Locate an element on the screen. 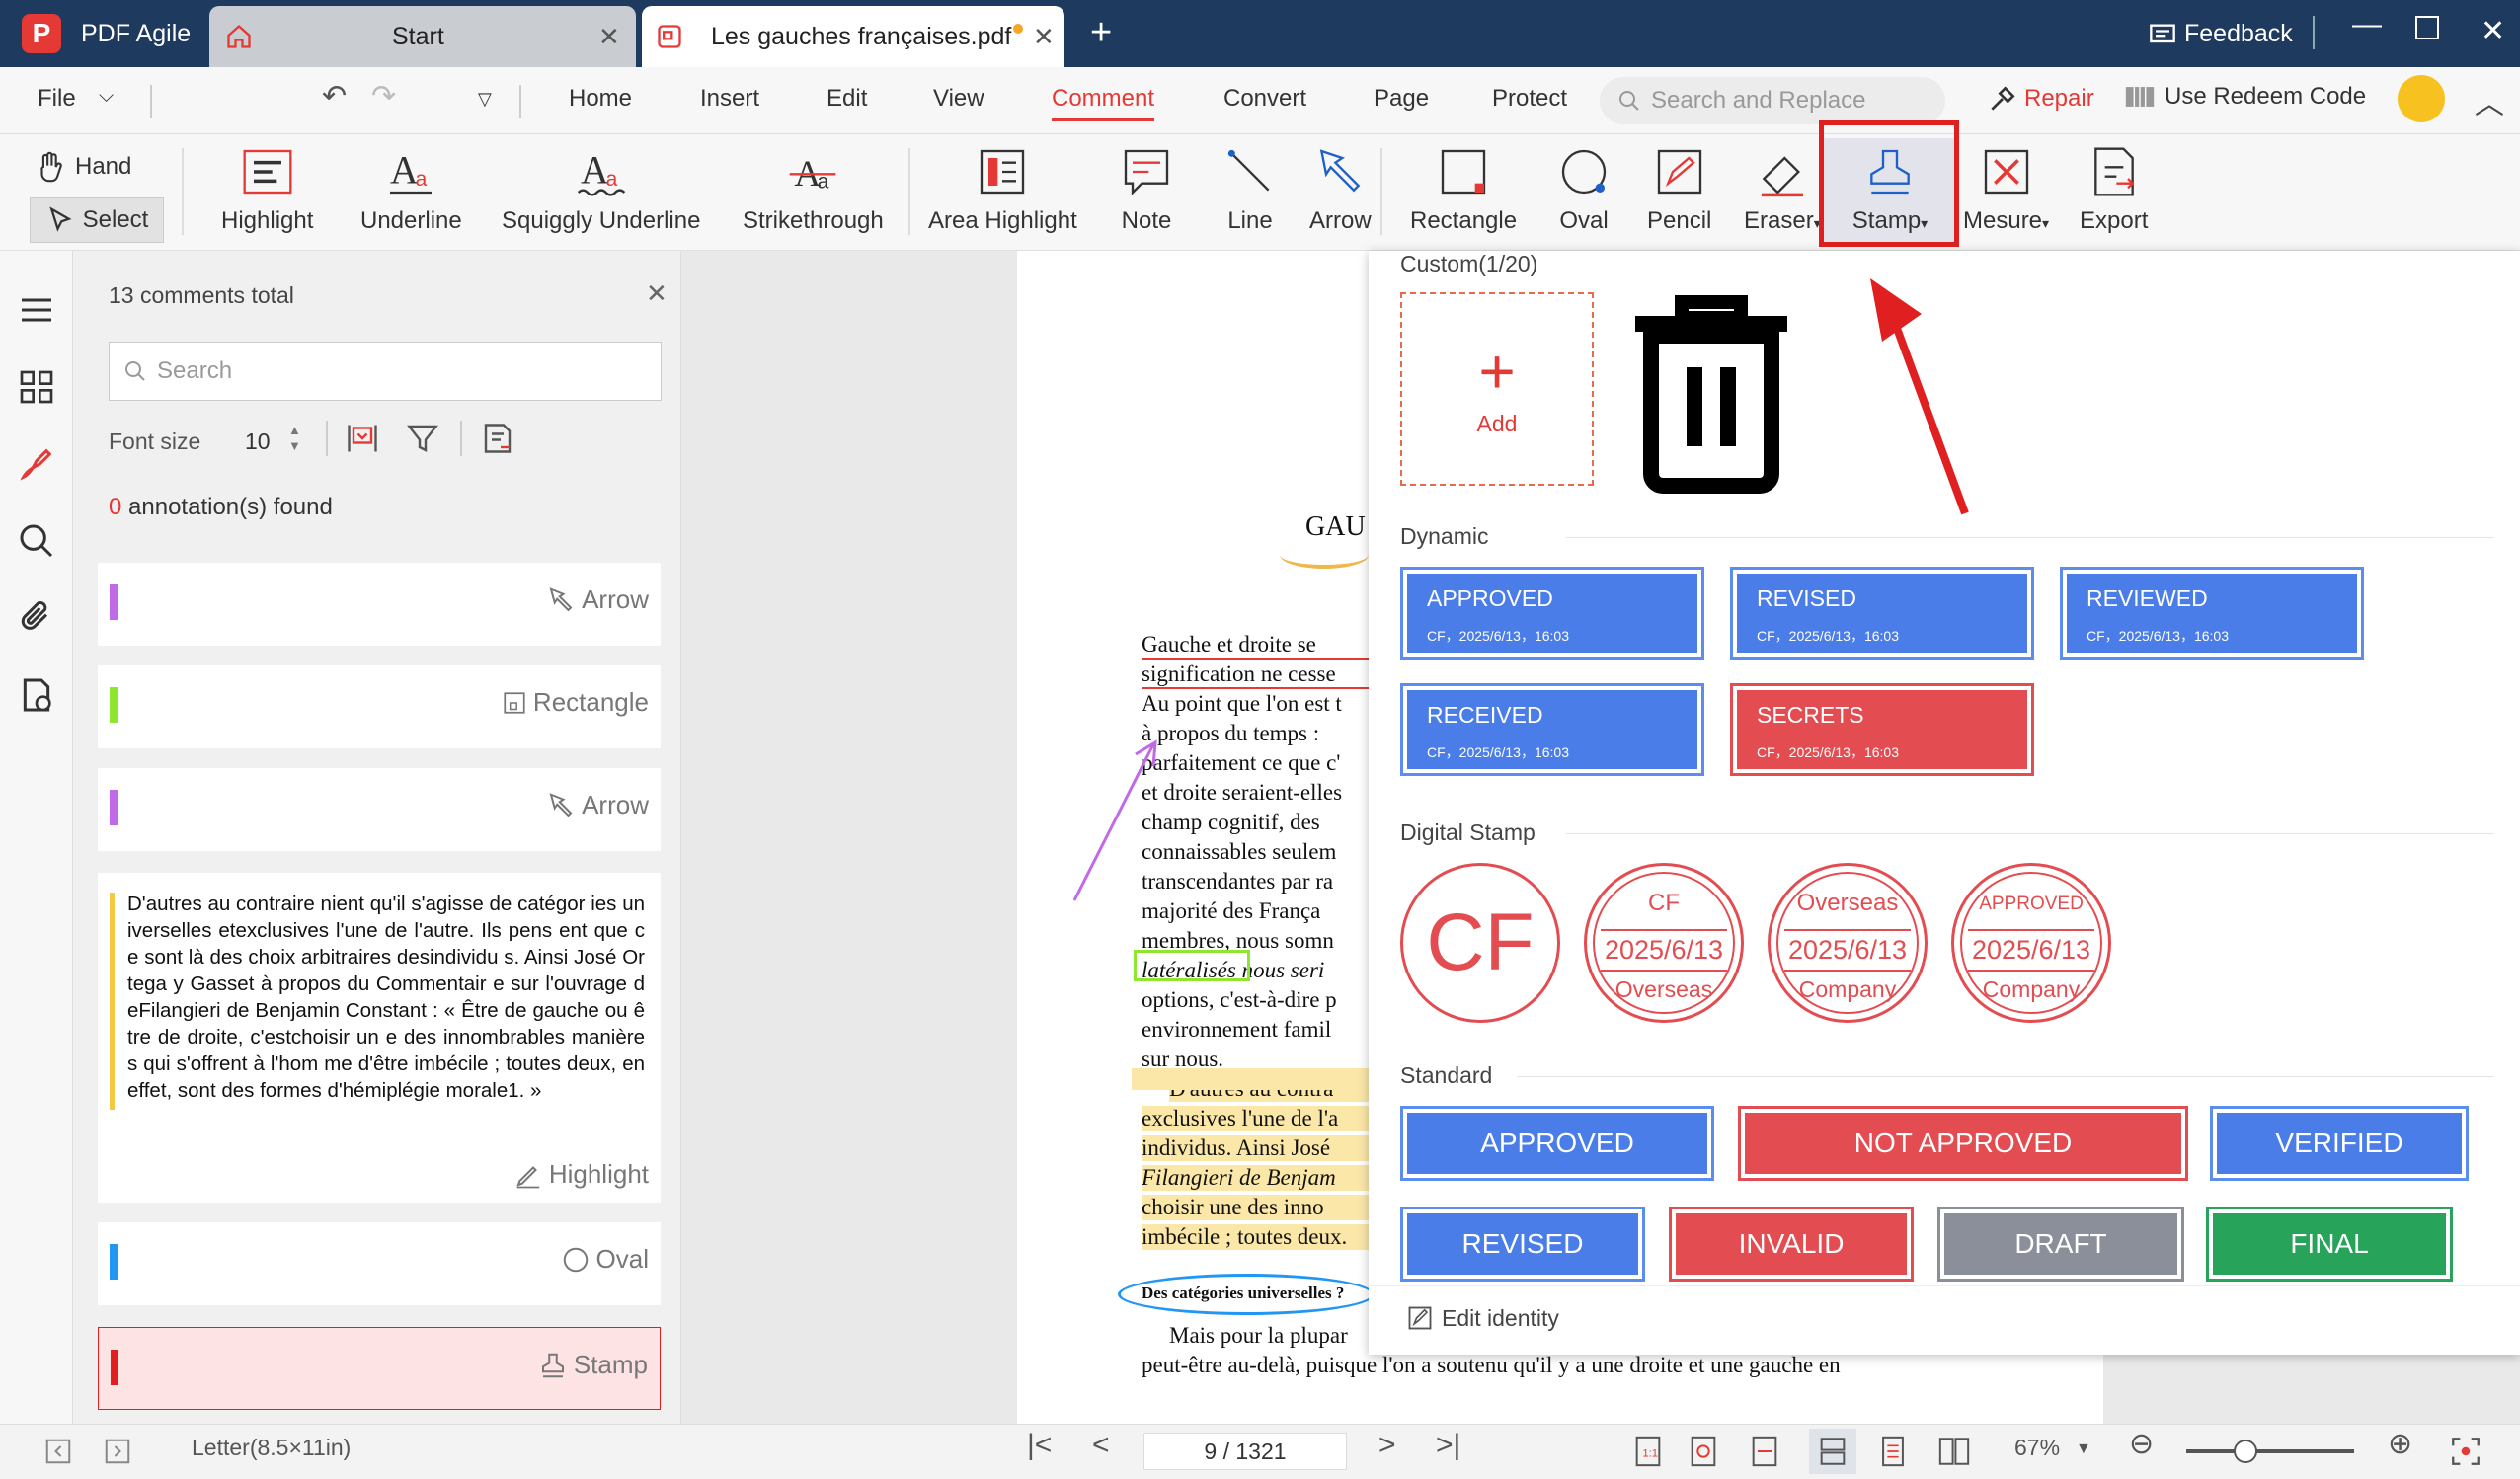 The image size is (2520, 1479). document-history-icon is located at coordinates (36, 695).